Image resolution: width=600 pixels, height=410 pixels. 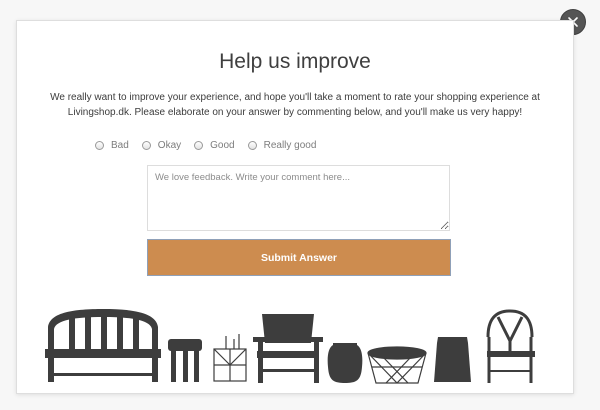 I want to click on rating-option-good: Good, so click(x=214, y=145).